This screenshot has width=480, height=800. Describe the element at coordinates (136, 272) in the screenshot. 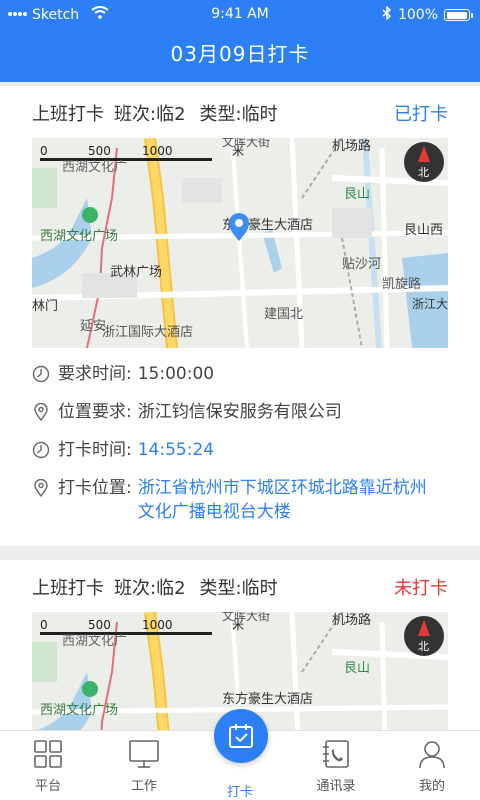

I see `map-label-wulin: 武林广场` at that location.